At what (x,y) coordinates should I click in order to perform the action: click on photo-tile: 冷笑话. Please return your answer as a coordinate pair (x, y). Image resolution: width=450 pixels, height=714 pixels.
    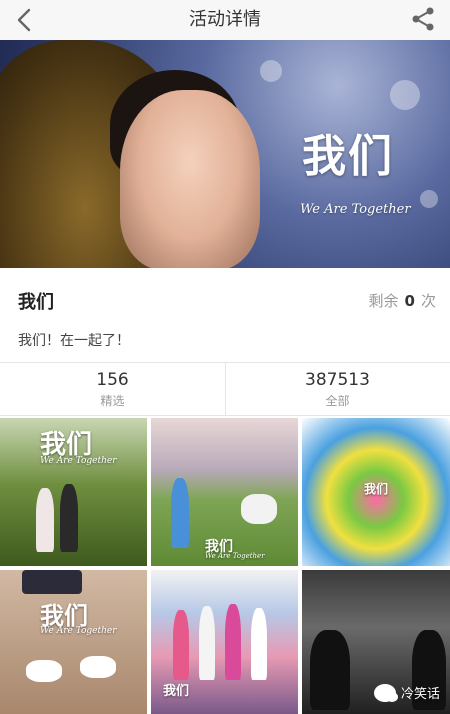
    Looking at the image, I should click on (376, 642).